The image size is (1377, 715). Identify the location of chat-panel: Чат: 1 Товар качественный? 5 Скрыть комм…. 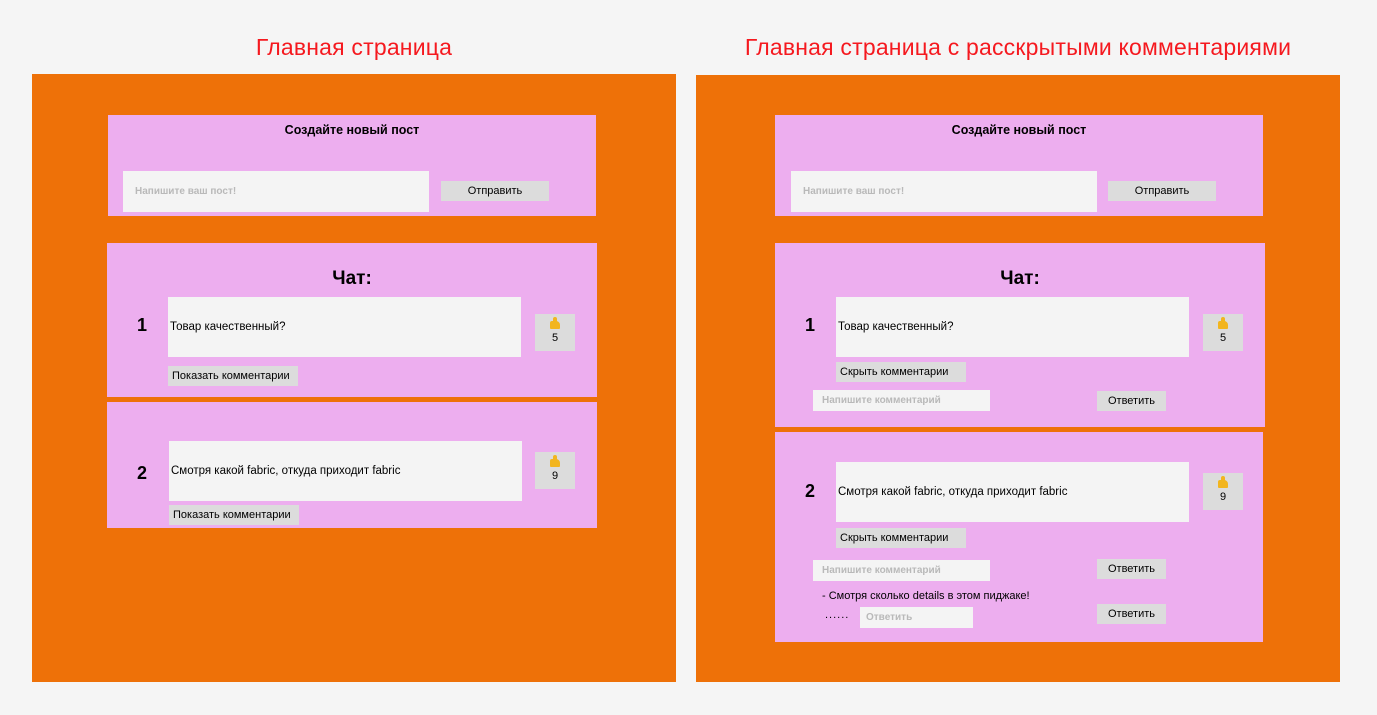
(1020, 335).